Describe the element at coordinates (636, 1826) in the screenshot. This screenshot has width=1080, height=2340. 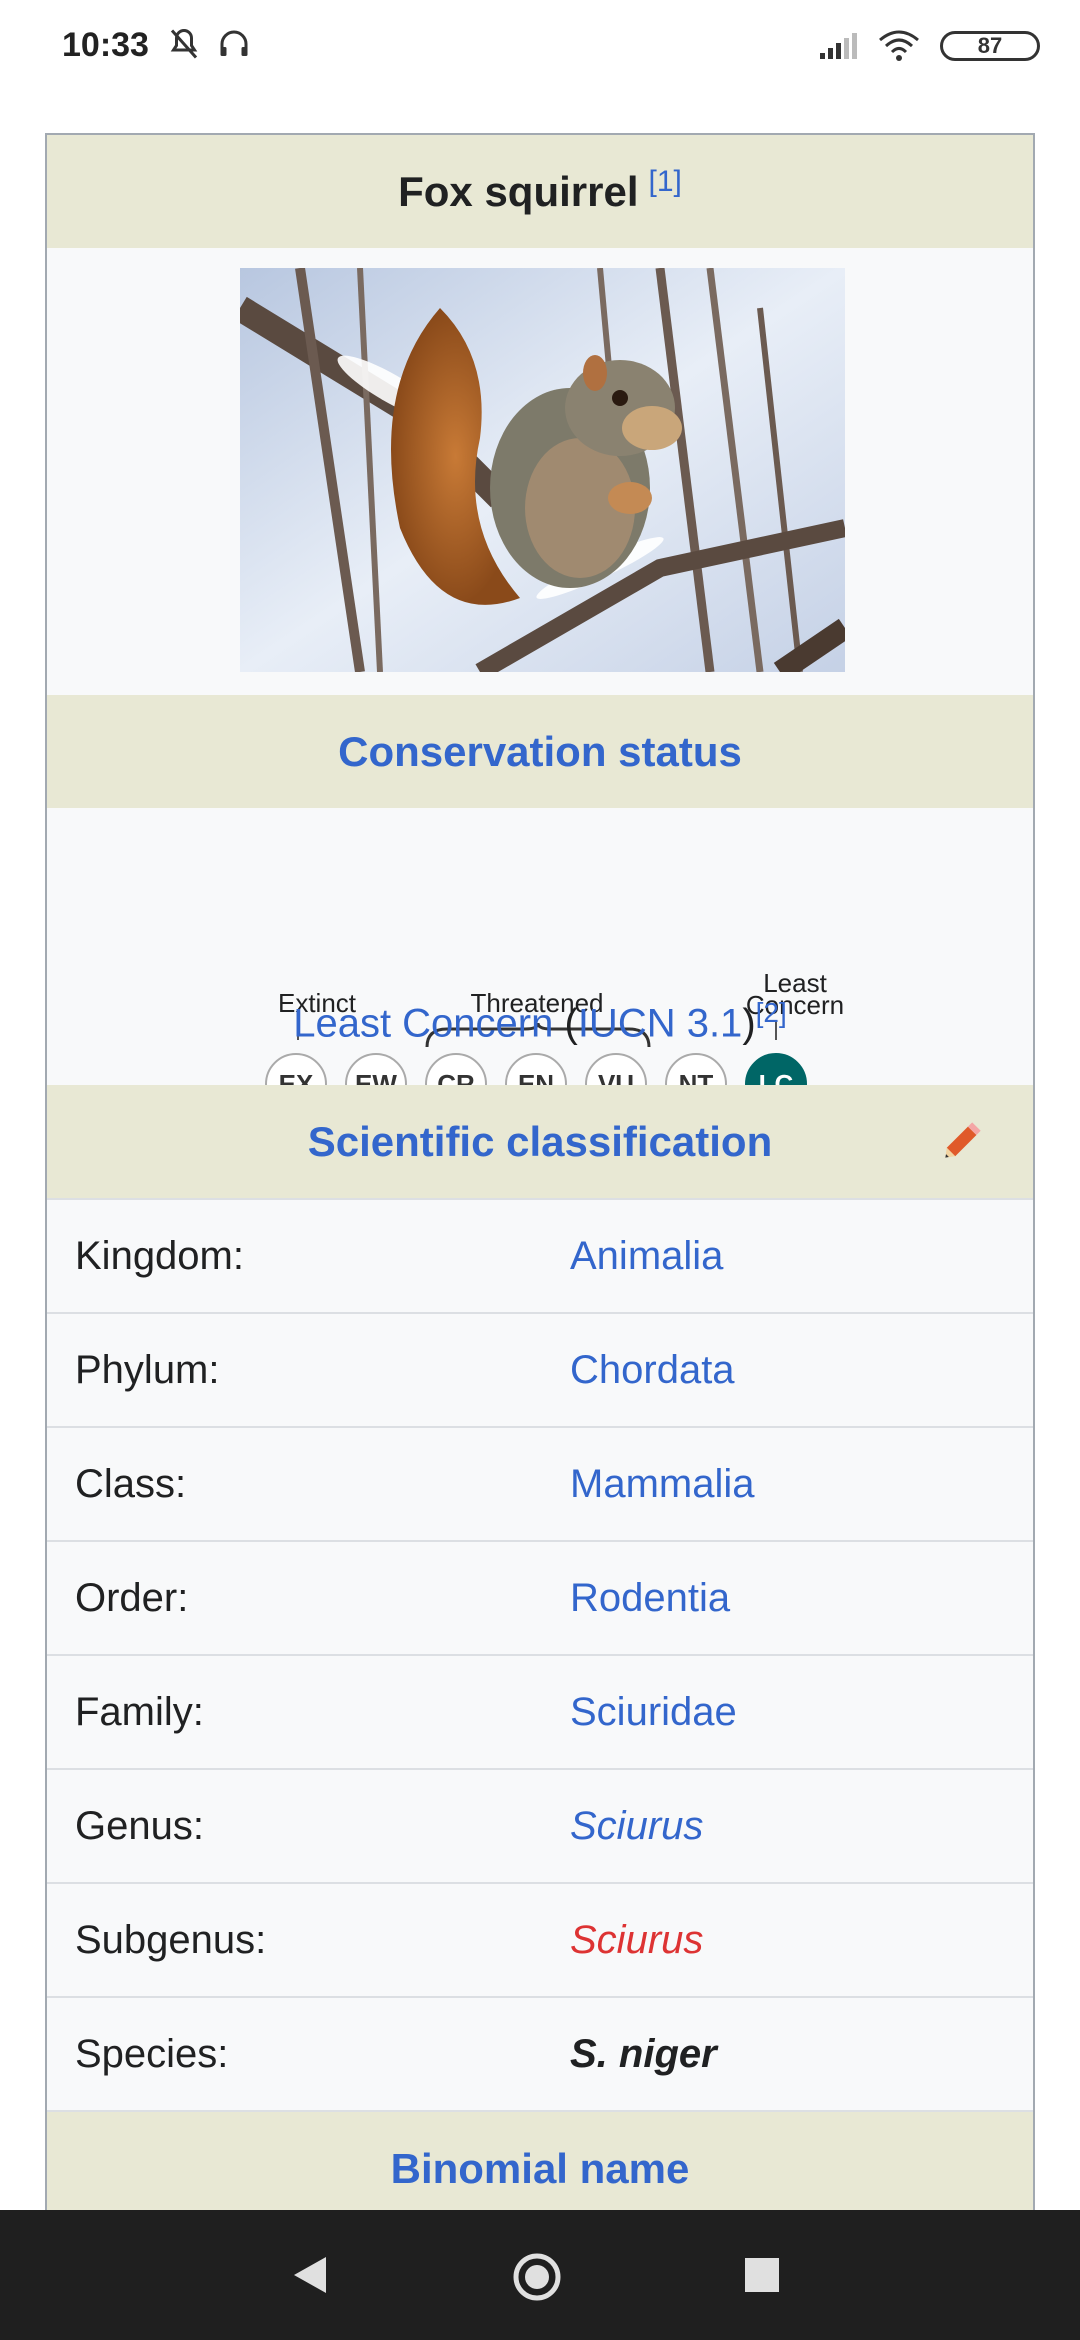
I see `genus-link: Sciurus` at that location.